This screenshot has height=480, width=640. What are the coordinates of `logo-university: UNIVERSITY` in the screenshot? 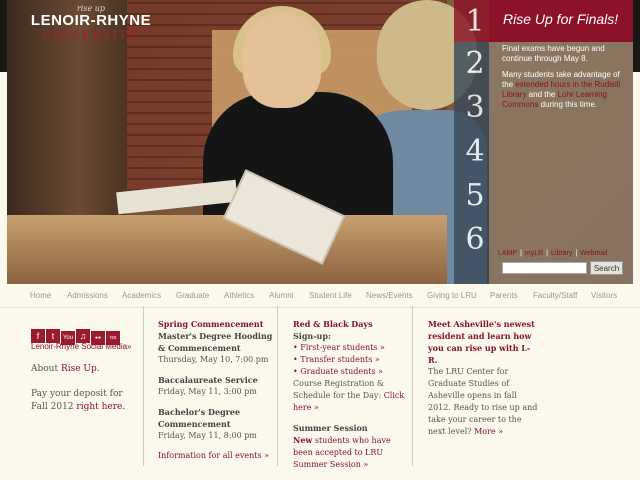 It's located at (91, 34).